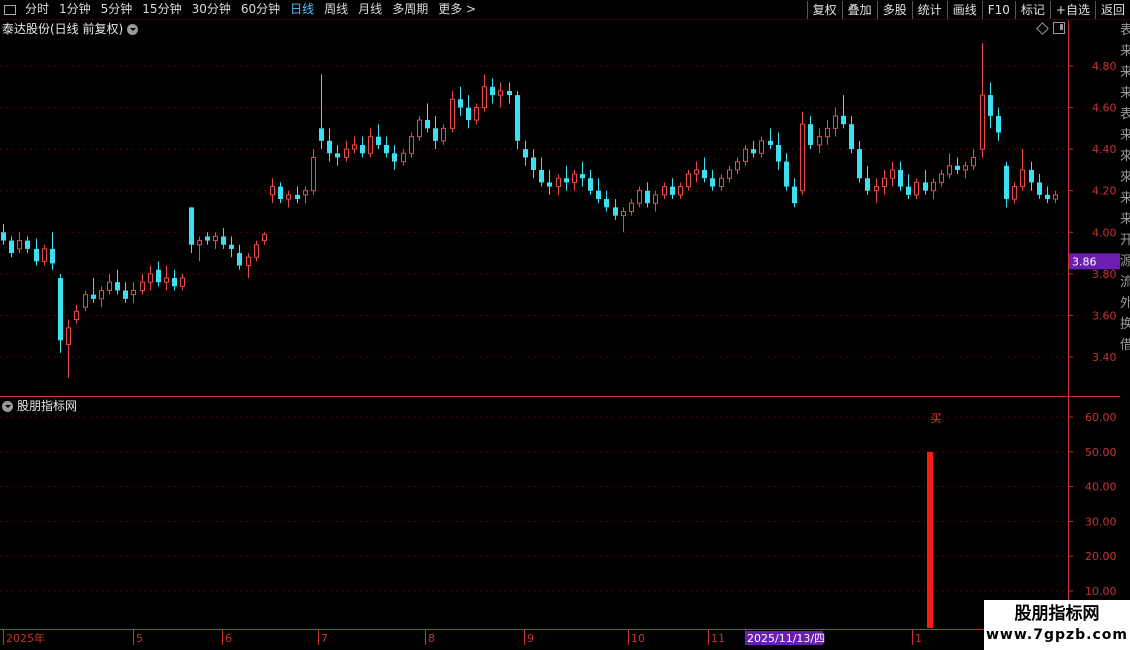 The image size is (1130, 650). I want to click on indicator-tick-label: 10.00, so click(1101, 591).